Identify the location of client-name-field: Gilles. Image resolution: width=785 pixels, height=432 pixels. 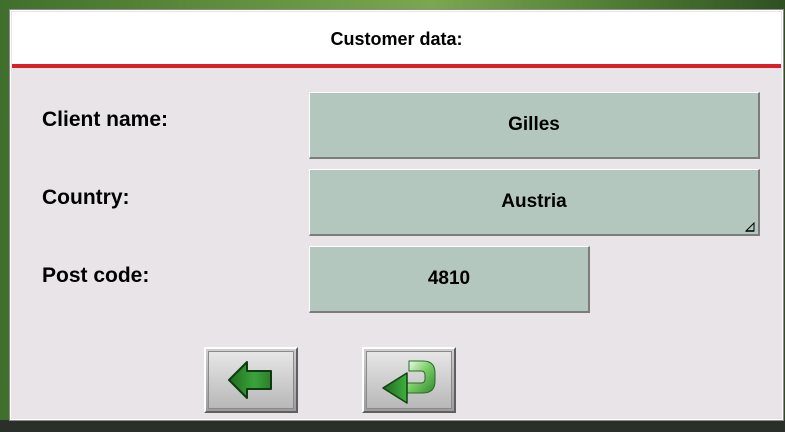
(534, 125).